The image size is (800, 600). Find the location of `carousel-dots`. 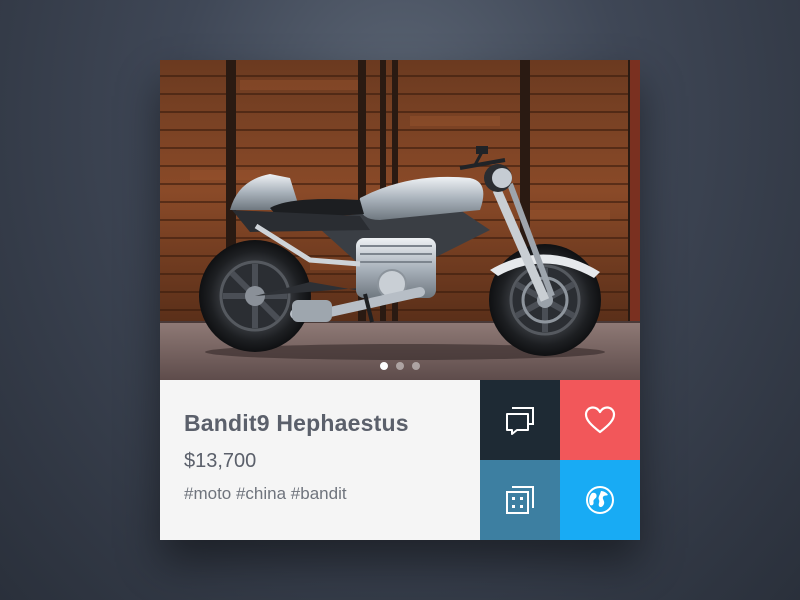

carousel-dots is located at coordinates (400, 366).